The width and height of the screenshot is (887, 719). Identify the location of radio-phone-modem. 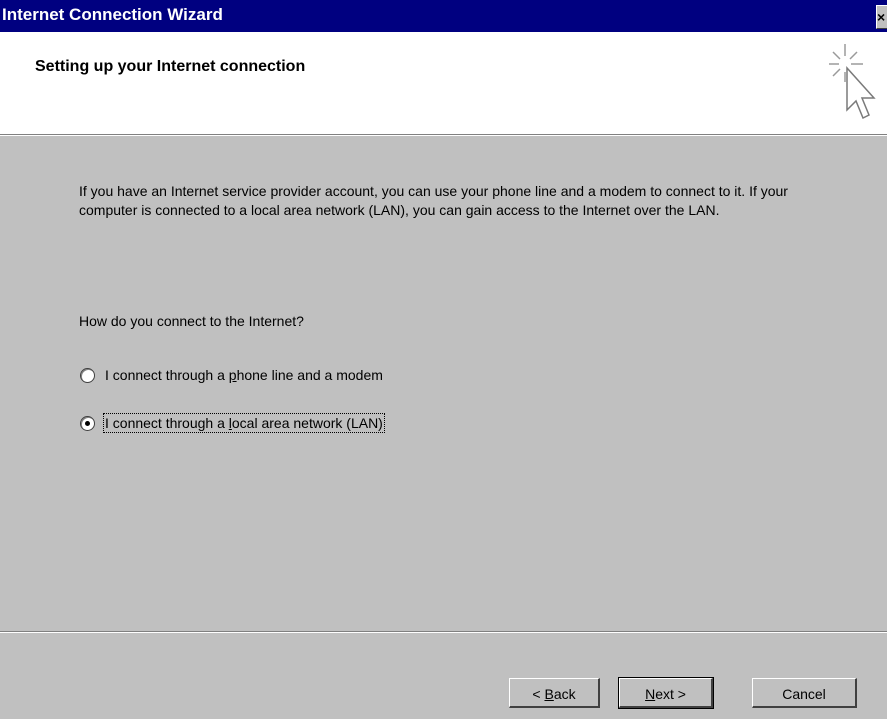
(87, 375).